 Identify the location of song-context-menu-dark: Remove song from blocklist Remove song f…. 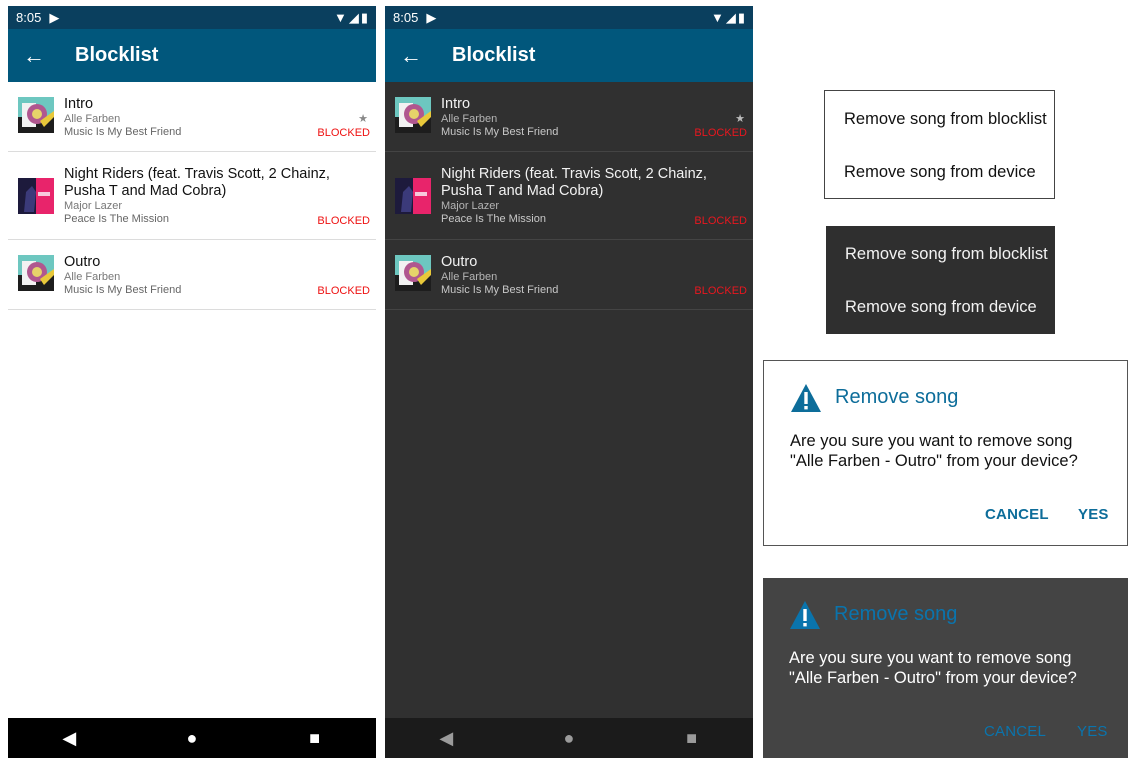
(940, 280).